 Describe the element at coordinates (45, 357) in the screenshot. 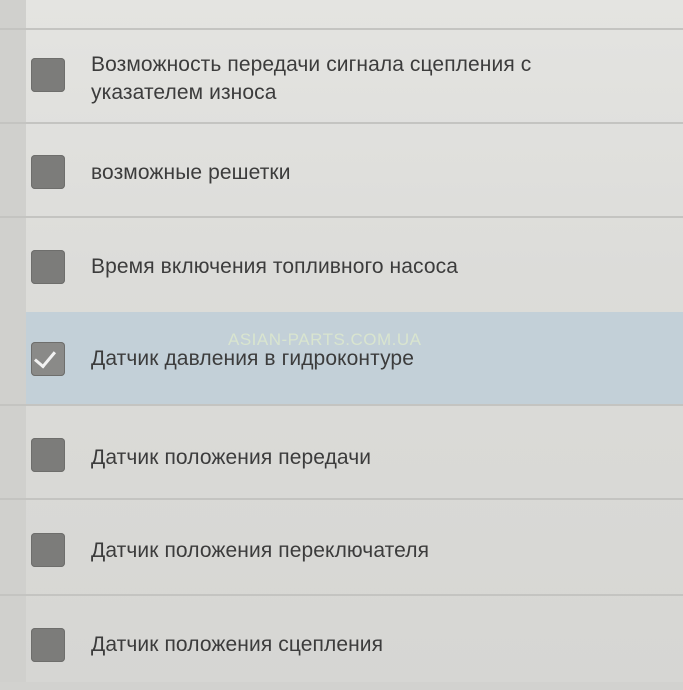

I see `check-icon` at that location.